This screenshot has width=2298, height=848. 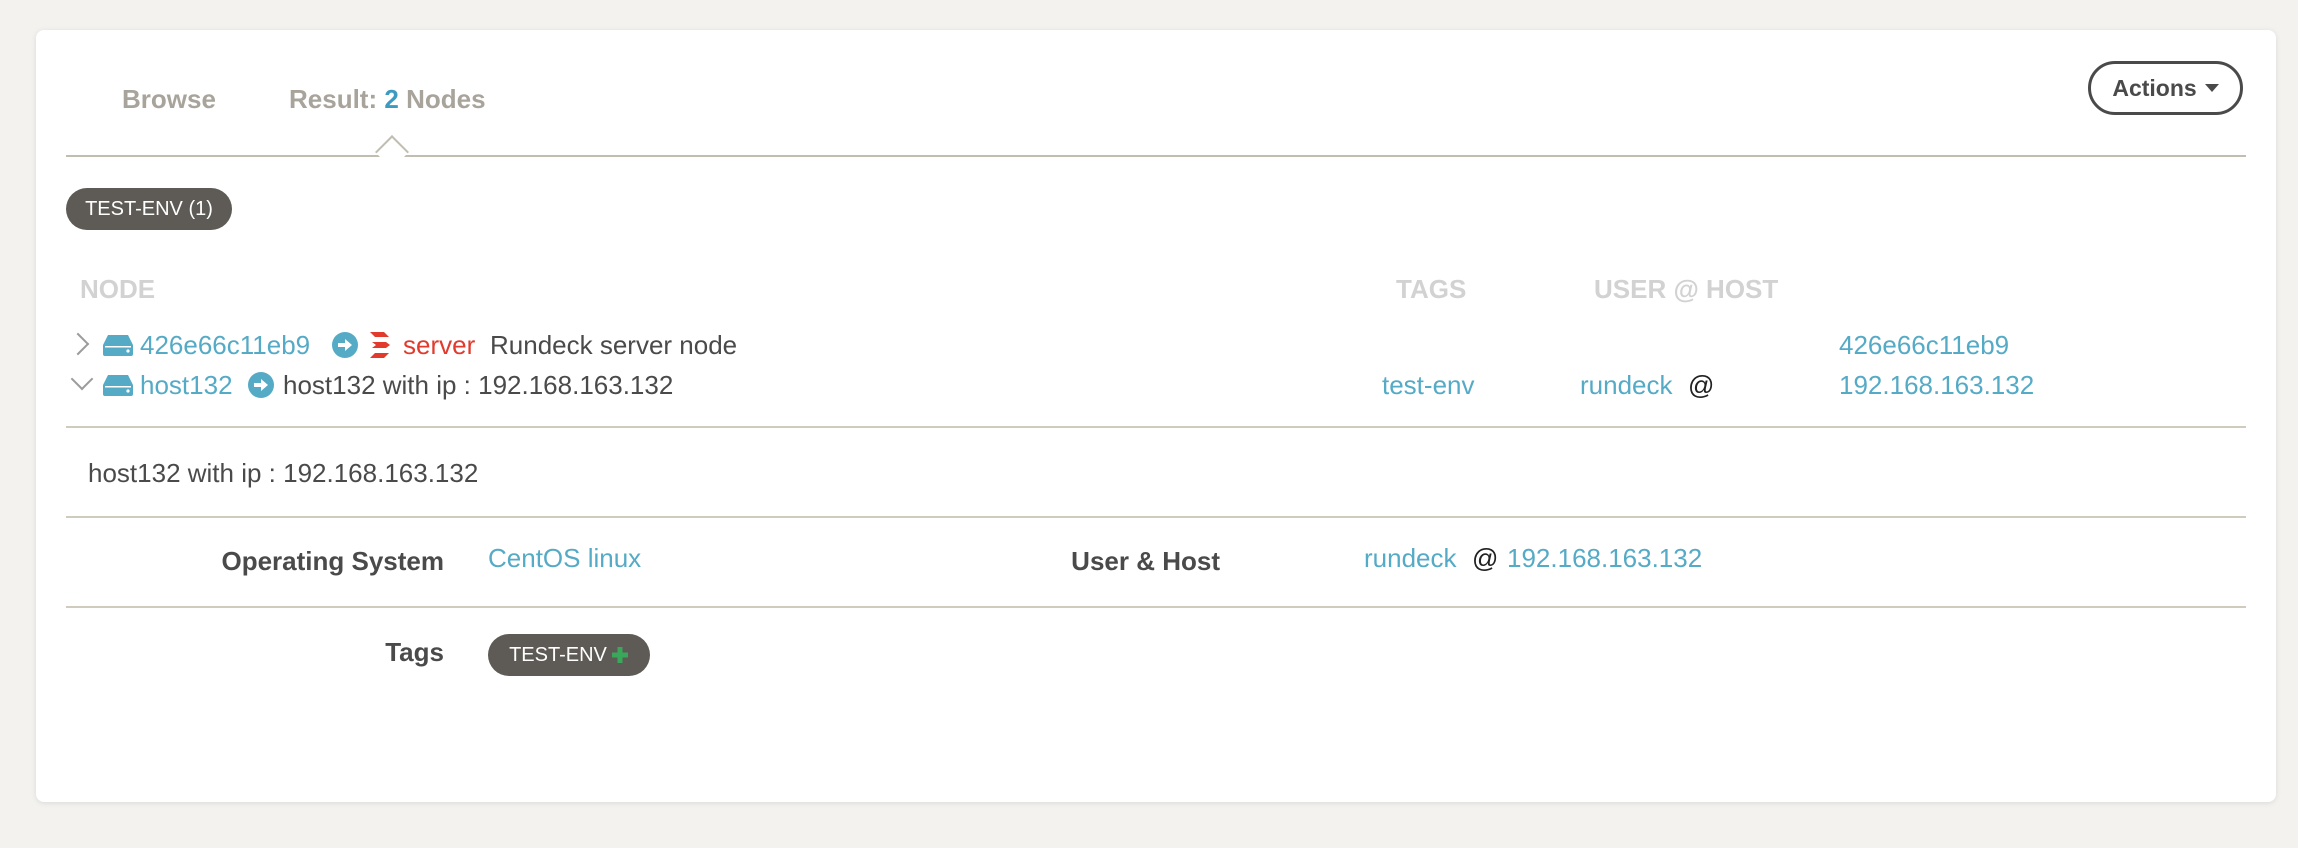 I want to click on tag-label: TEST-ENV, so click(x=558, y=654).